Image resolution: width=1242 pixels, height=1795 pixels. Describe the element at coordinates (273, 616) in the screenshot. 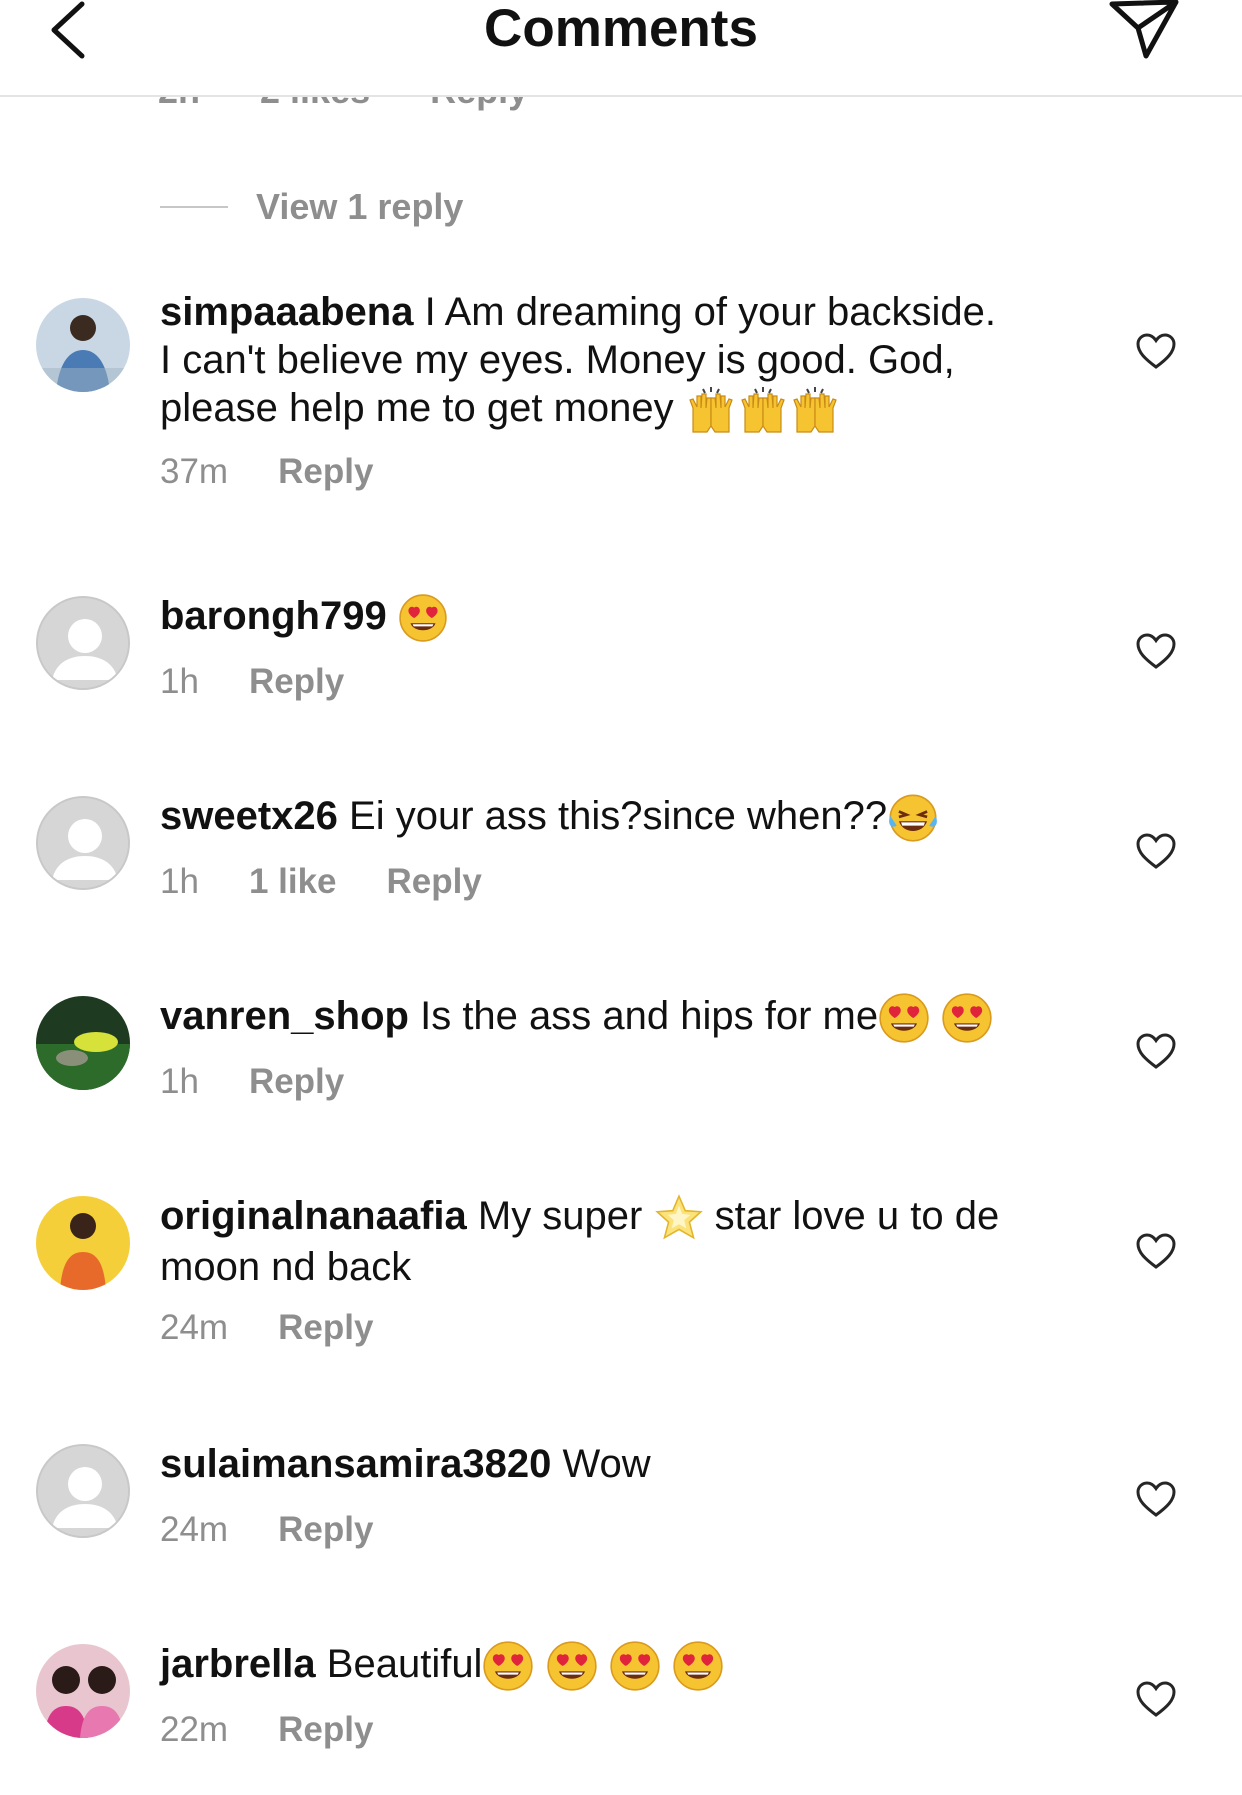

I see `comment-username: barongh799` at that location.